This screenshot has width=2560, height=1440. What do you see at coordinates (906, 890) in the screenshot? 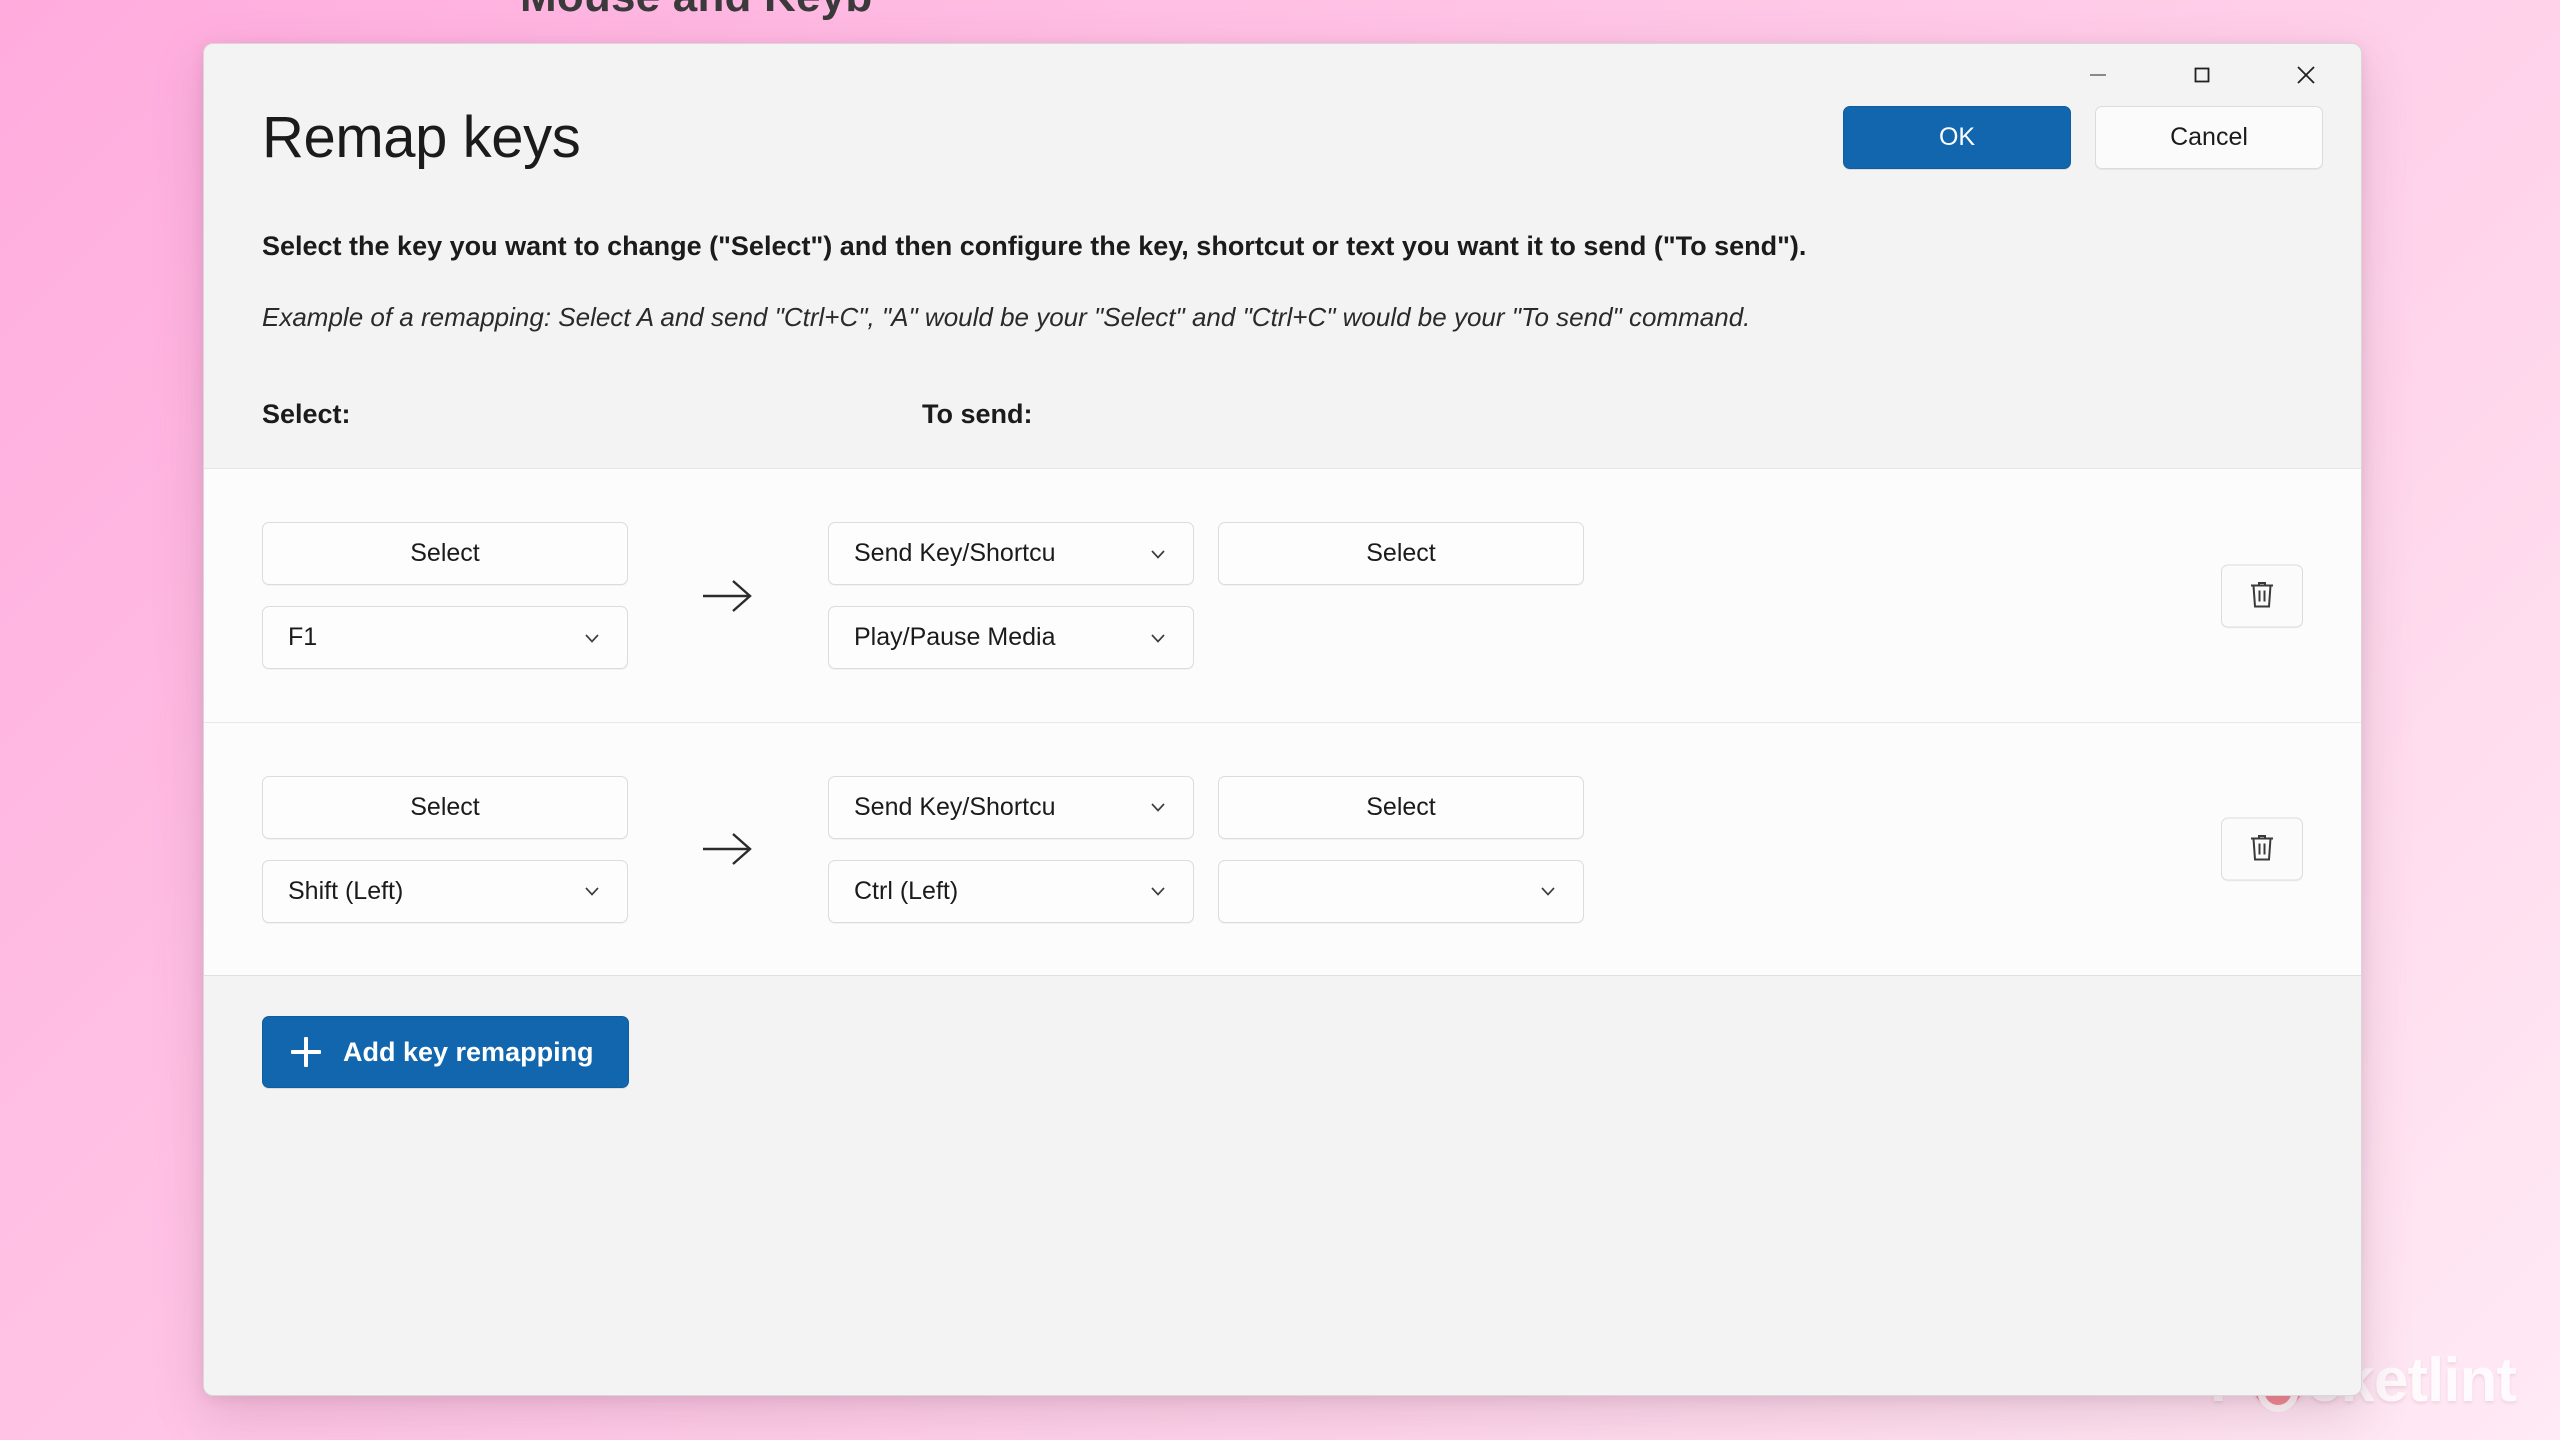
I see `row-1-send-key-value: Ctrl (Left)` at bounding box center [906, 890].